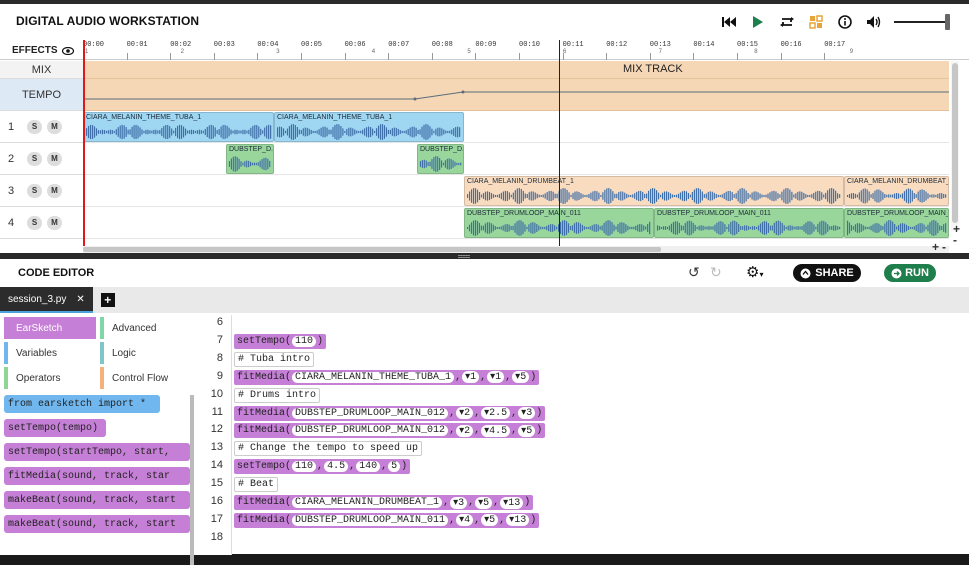  Describe the element at coordinates (137, 45) in the screenshot. I see `ruler-time-label: 00:01` at that location.